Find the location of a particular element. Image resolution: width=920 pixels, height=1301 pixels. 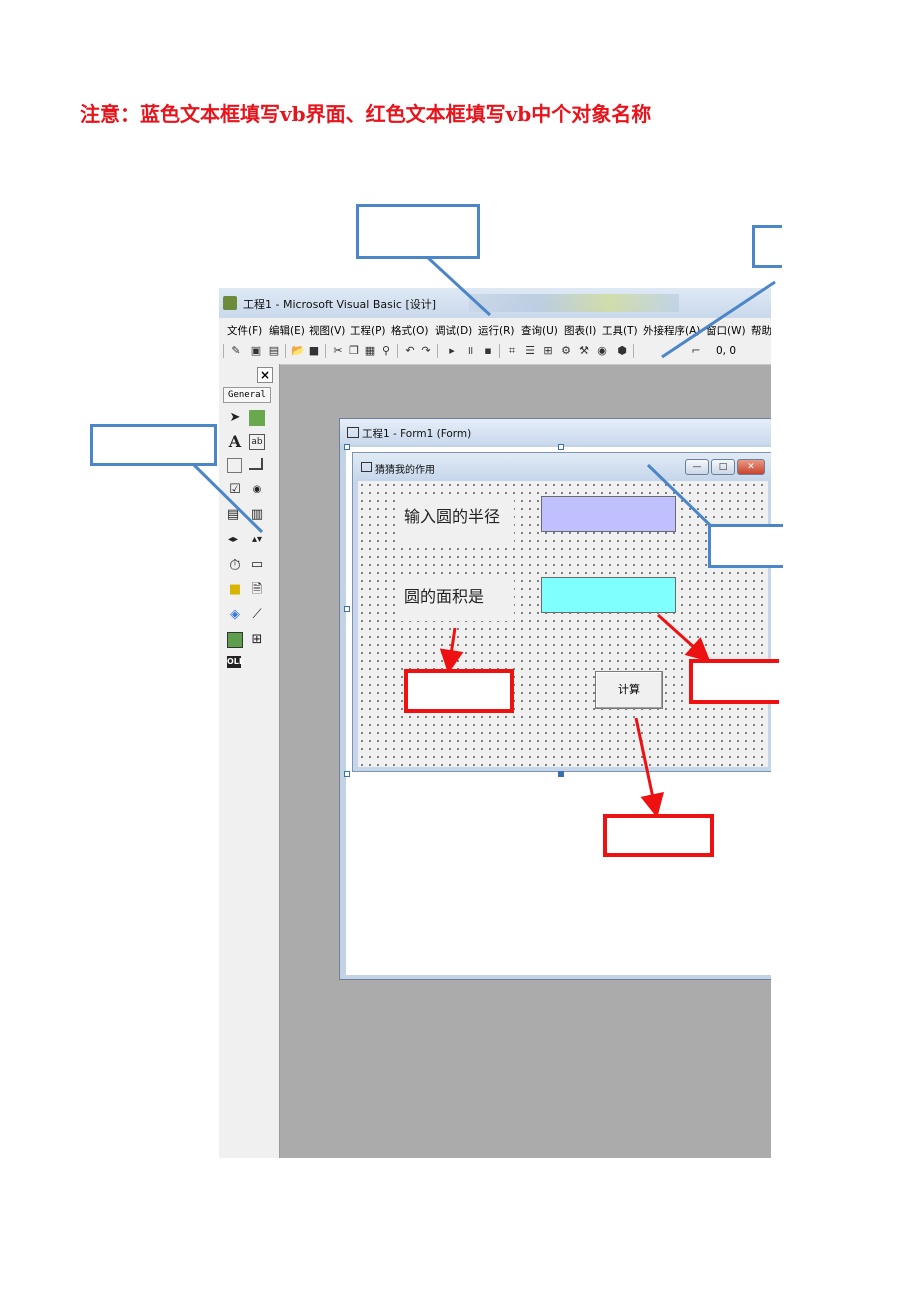

red-answer-box-textbox is located at coordinates (734, 681).